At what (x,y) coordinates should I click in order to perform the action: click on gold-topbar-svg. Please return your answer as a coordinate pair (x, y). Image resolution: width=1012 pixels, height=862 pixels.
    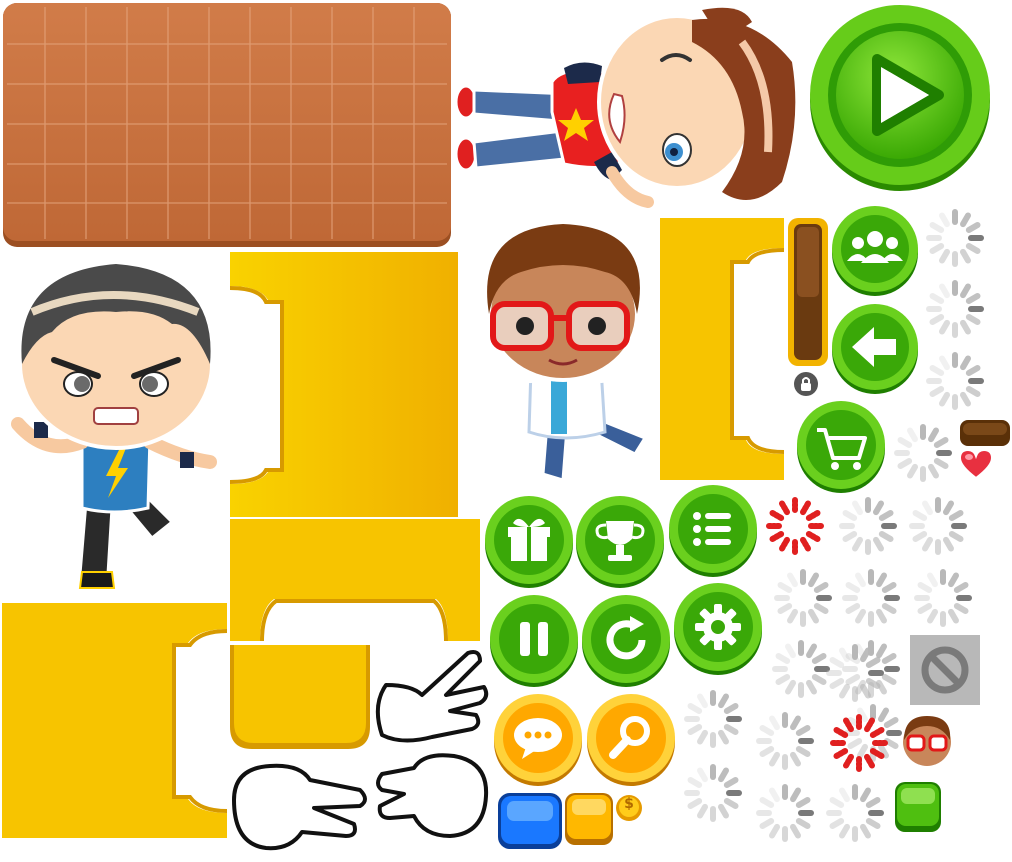
    Looking at the image, I should click on (355, 580).